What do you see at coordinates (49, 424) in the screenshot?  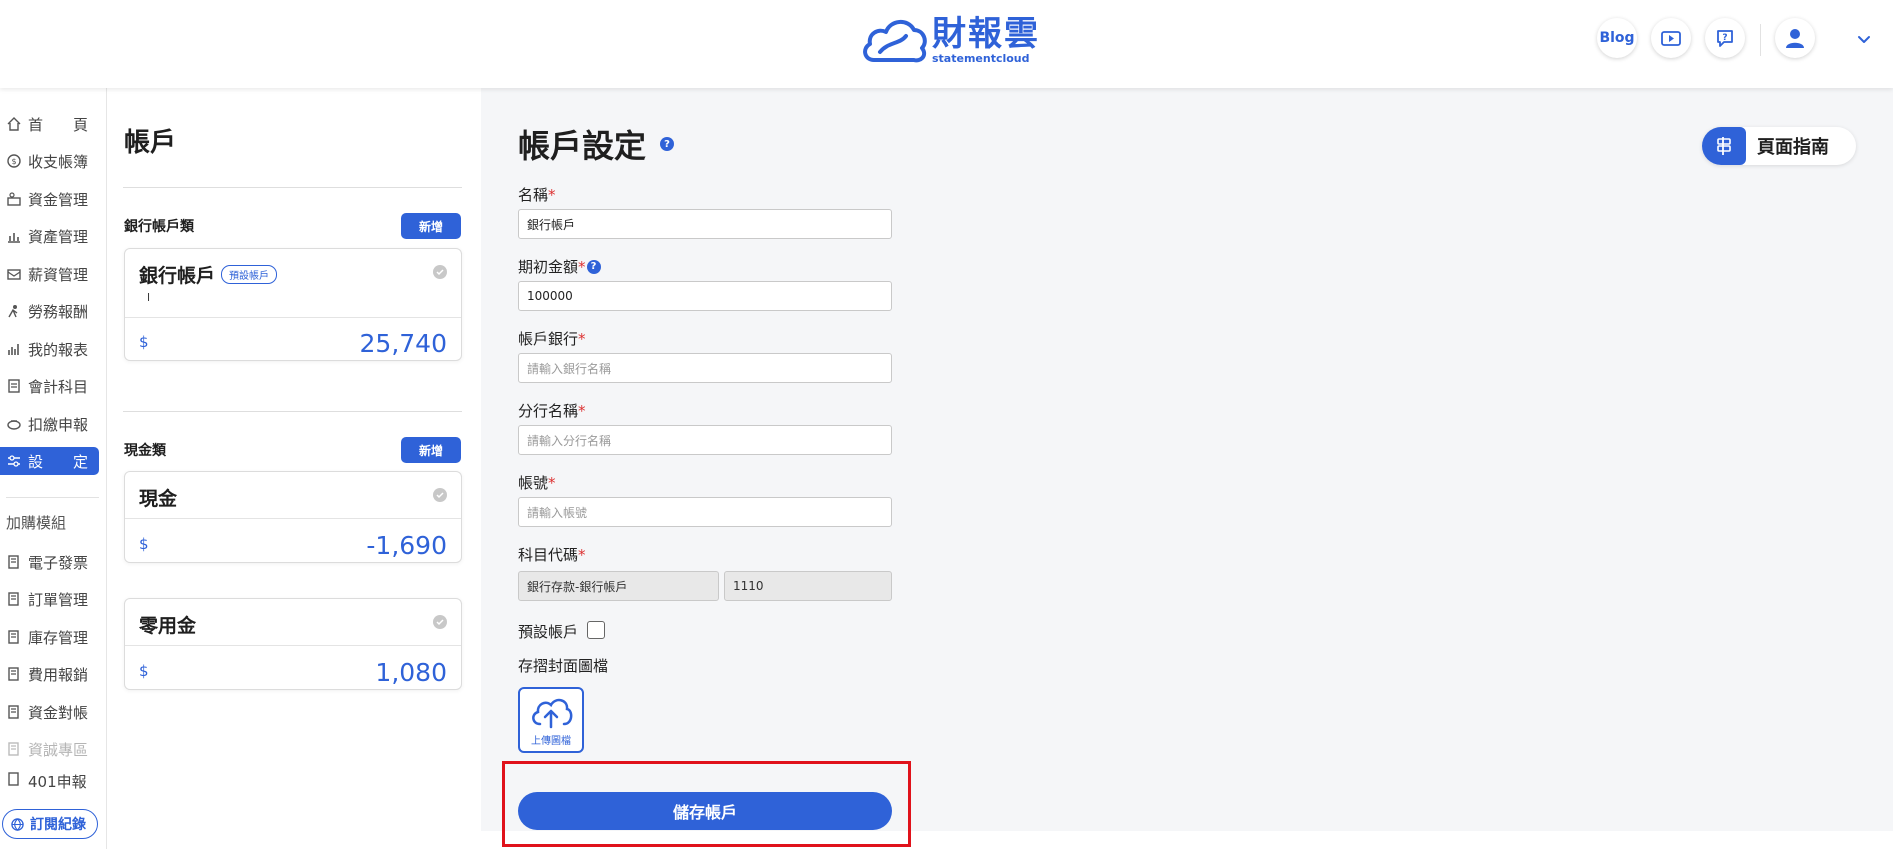 I see `sidebar-item-withholding: 扣繳申報` at bounding box center [49, 424].